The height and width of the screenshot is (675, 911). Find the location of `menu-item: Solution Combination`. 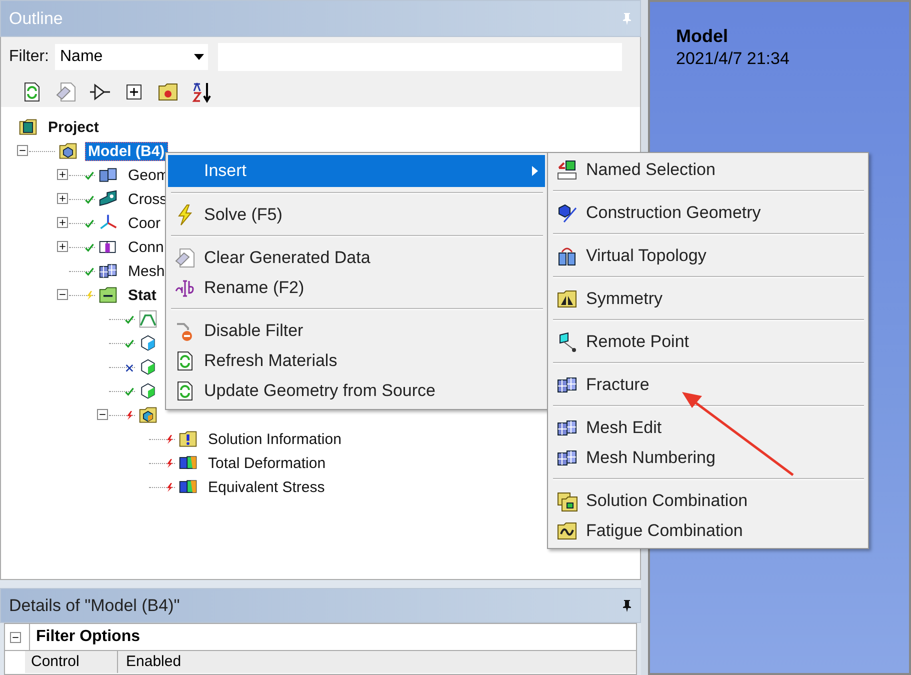

menu-item: Solution Combination is located at coordinates (708, 501).